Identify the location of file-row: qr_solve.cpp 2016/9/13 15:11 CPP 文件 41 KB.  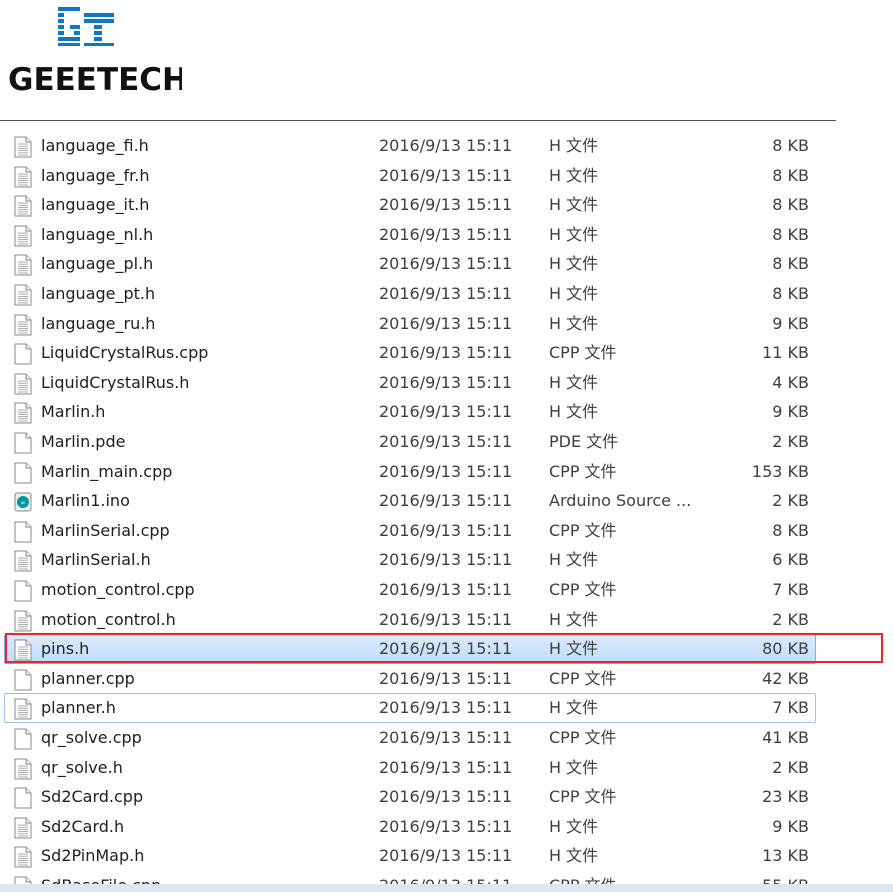
(410, 738).